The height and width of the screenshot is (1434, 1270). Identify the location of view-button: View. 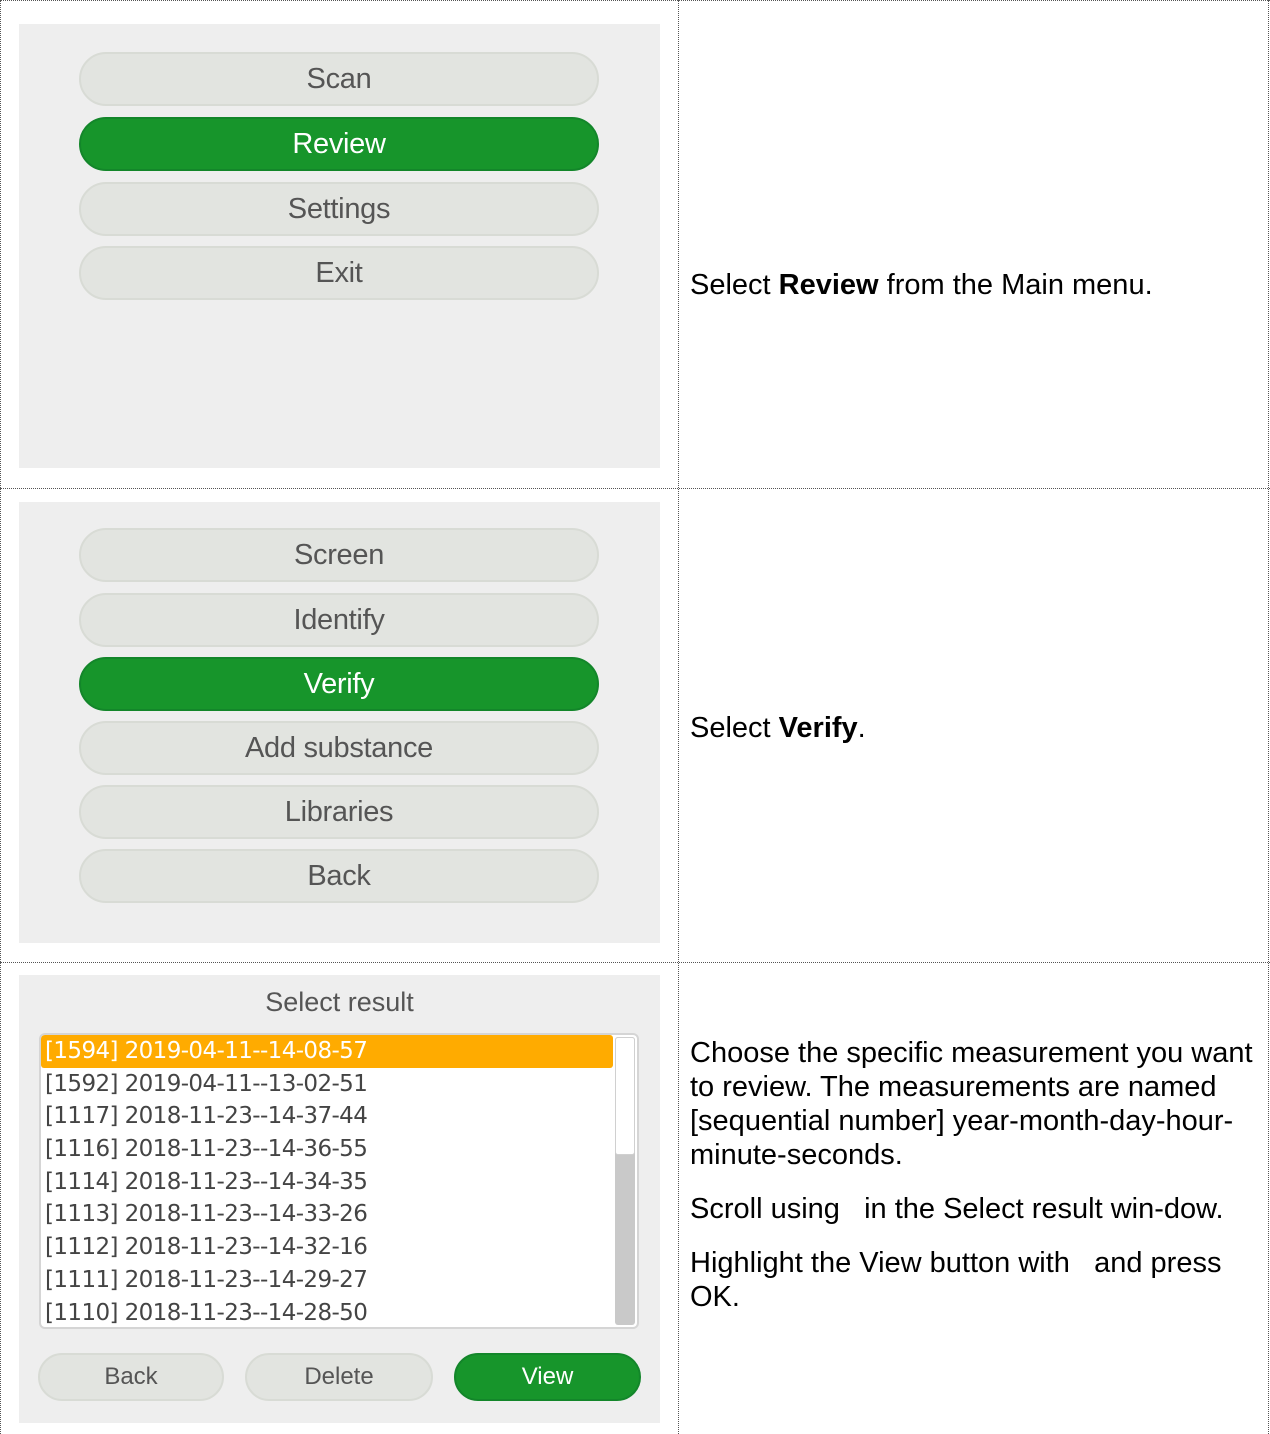
(547, 1377).